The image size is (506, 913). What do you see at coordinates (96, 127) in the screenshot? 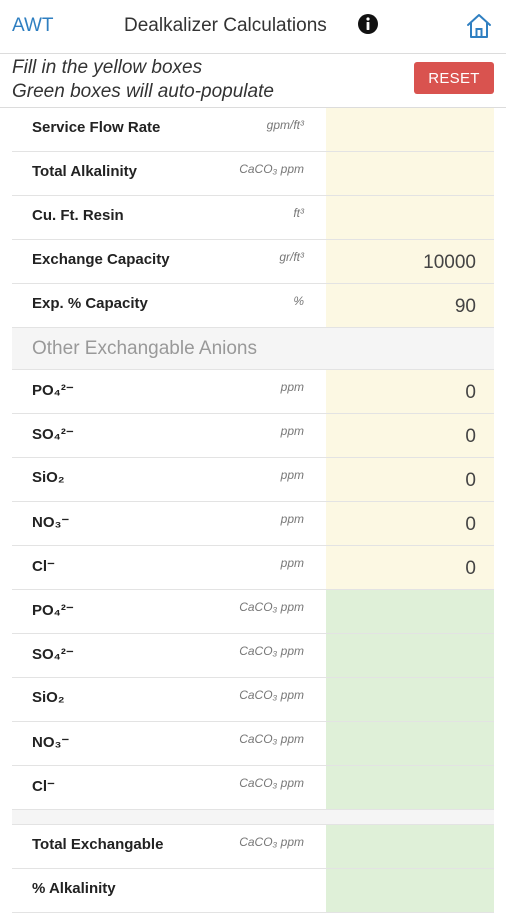
I see `row-label: Service Flow Rate` at bounding box center [96, 127].